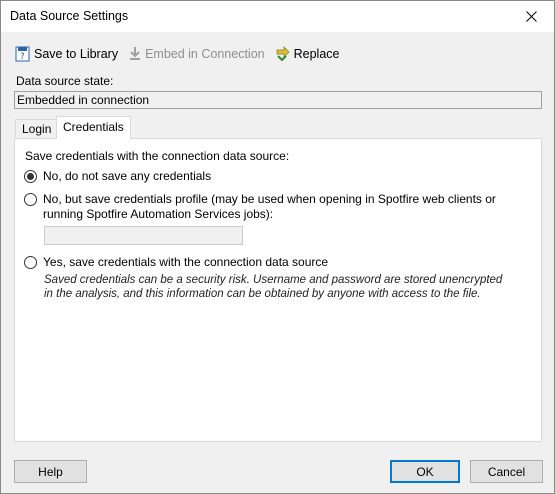  Describe the element at coordinates (316, 54) in the screenshot. I see `replace-label: Replace` at that location.